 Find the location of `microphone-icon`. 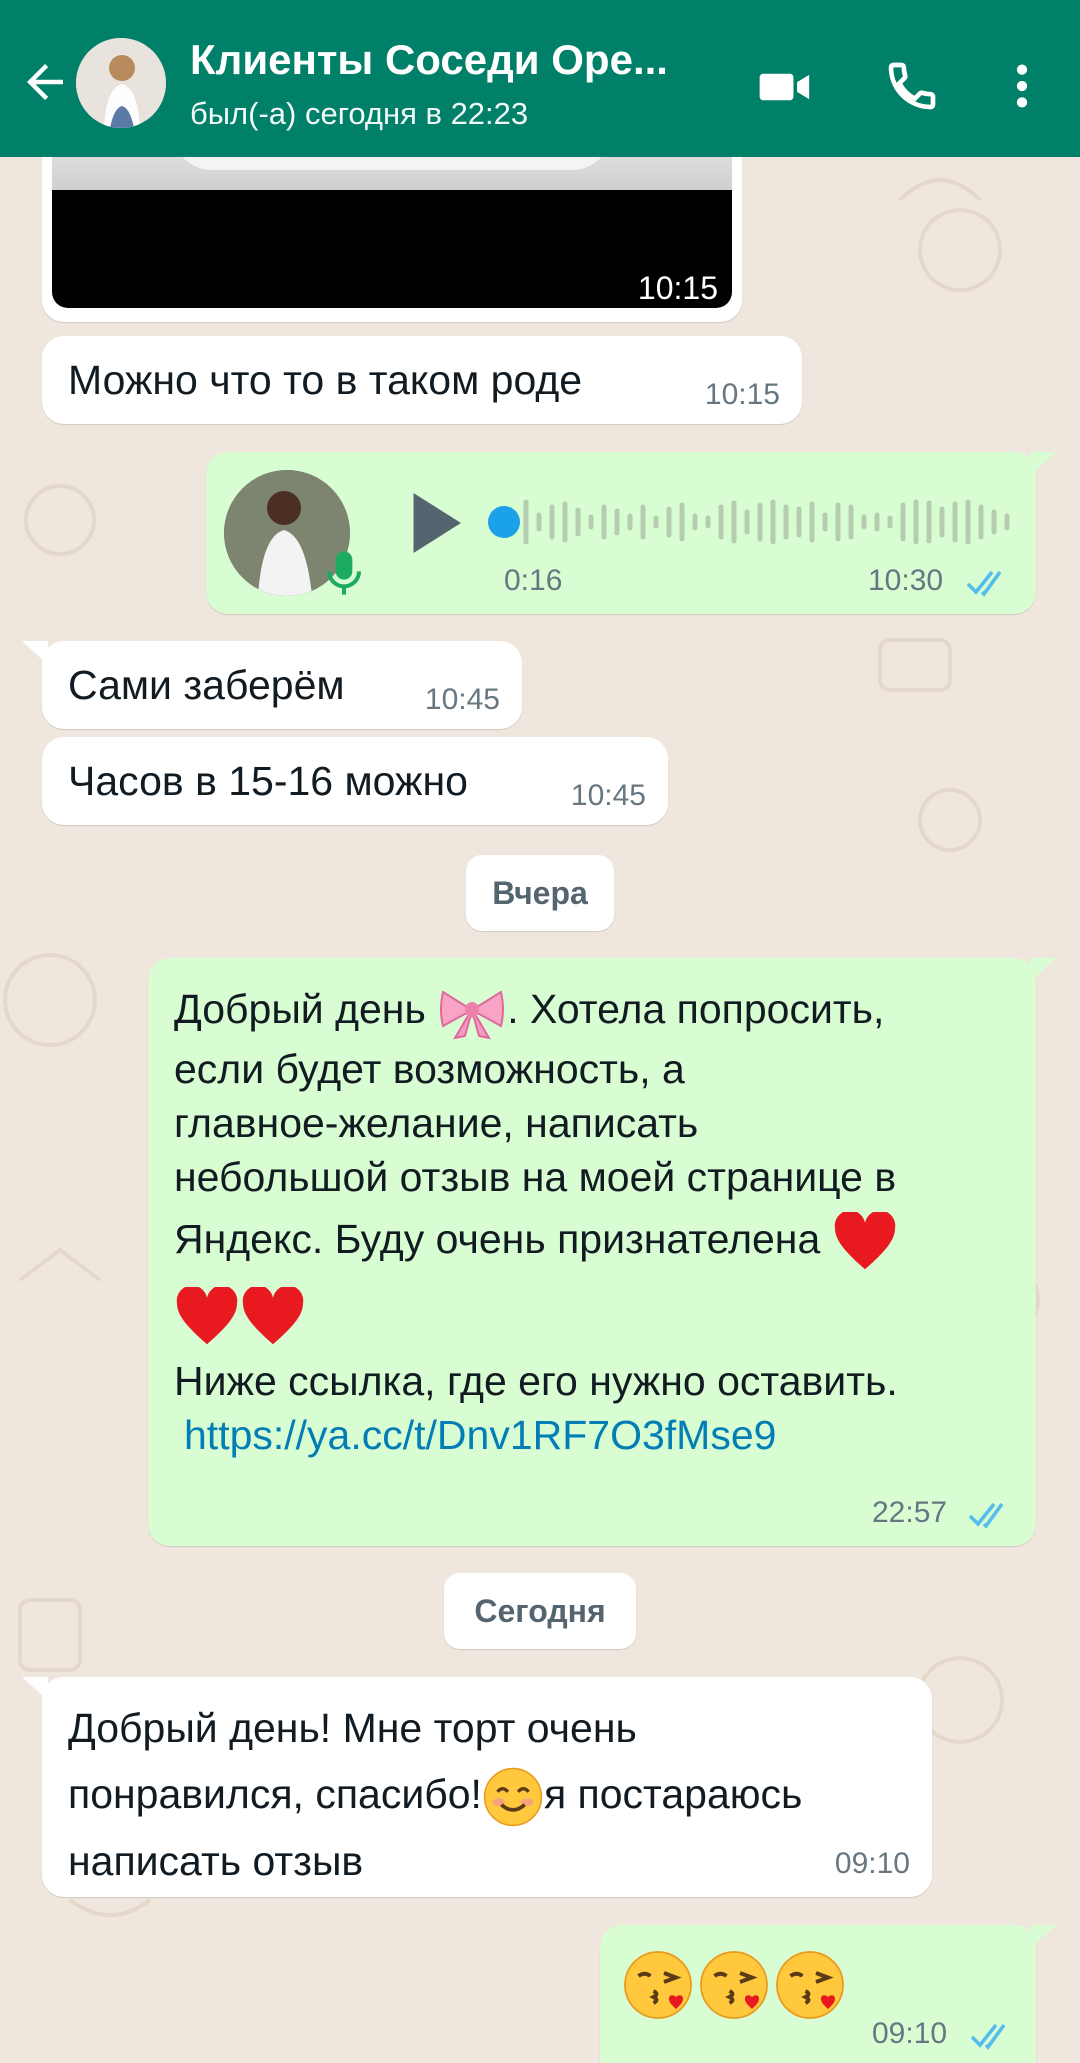

microphone-icon is located at coordinates (344, 573).